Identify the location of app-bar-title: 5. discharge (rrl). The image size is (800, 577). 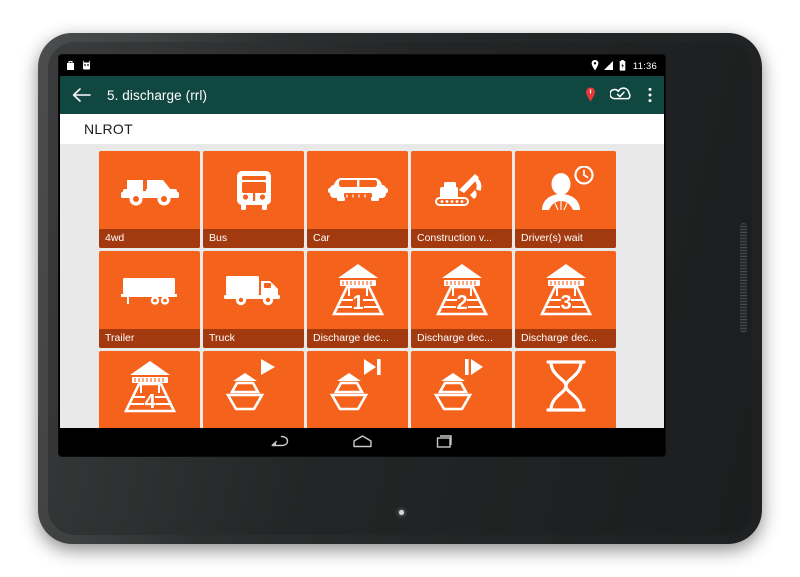
(157, 95).